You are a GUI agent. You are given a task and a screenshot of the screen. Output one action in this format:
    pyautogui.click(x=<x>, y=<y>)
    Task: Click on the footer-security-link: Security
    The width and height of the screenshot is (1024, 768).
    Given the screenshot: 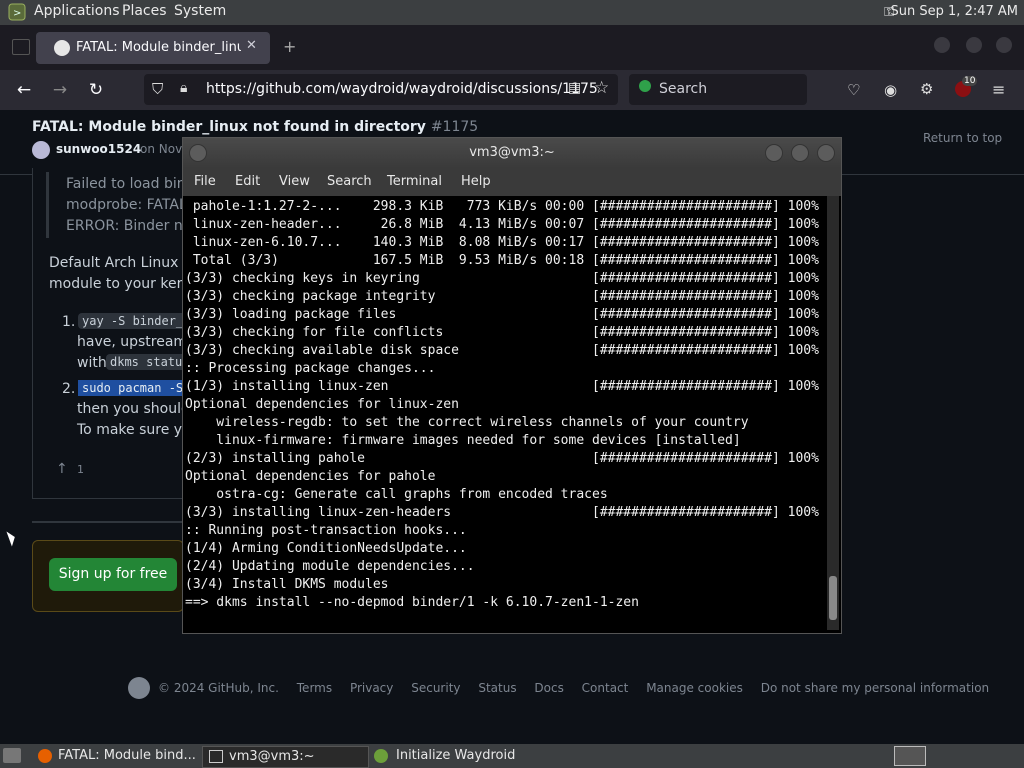 What is the action you would take?
    pyautogui.click(x=435, y=688)
    